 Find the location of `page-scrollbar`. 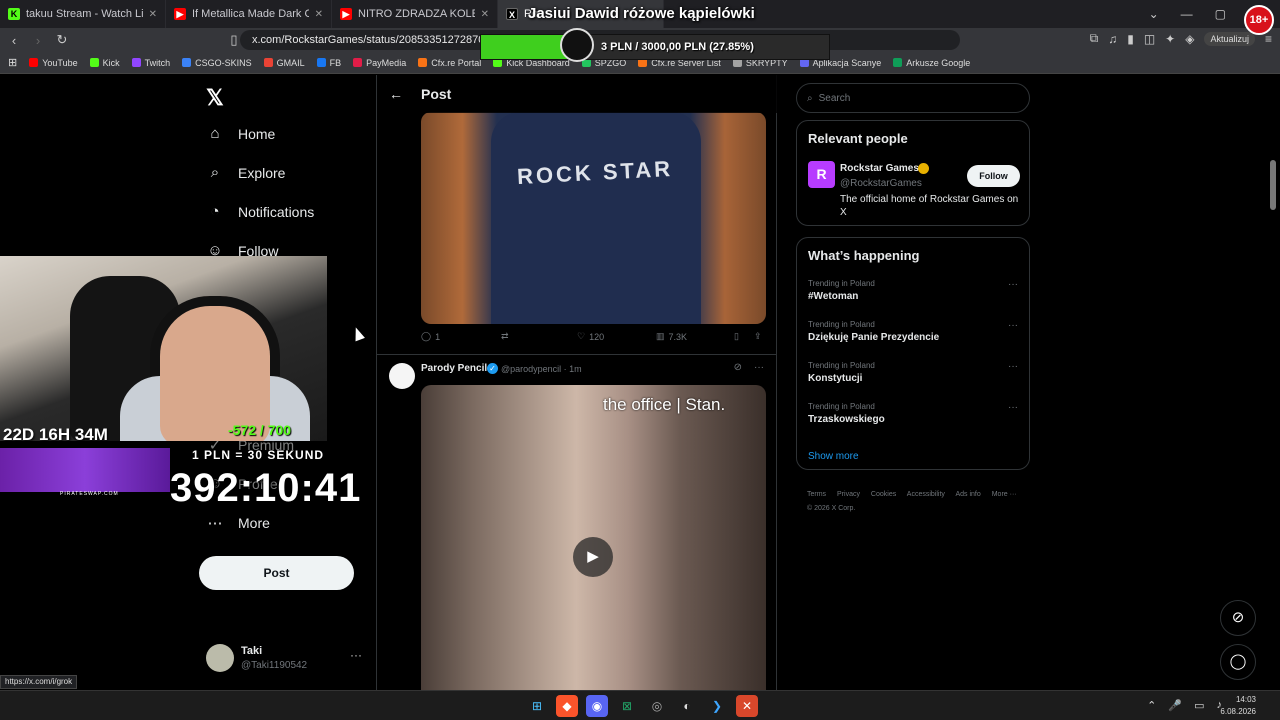

page-scrollbar is located at coordinates (1273, 185).